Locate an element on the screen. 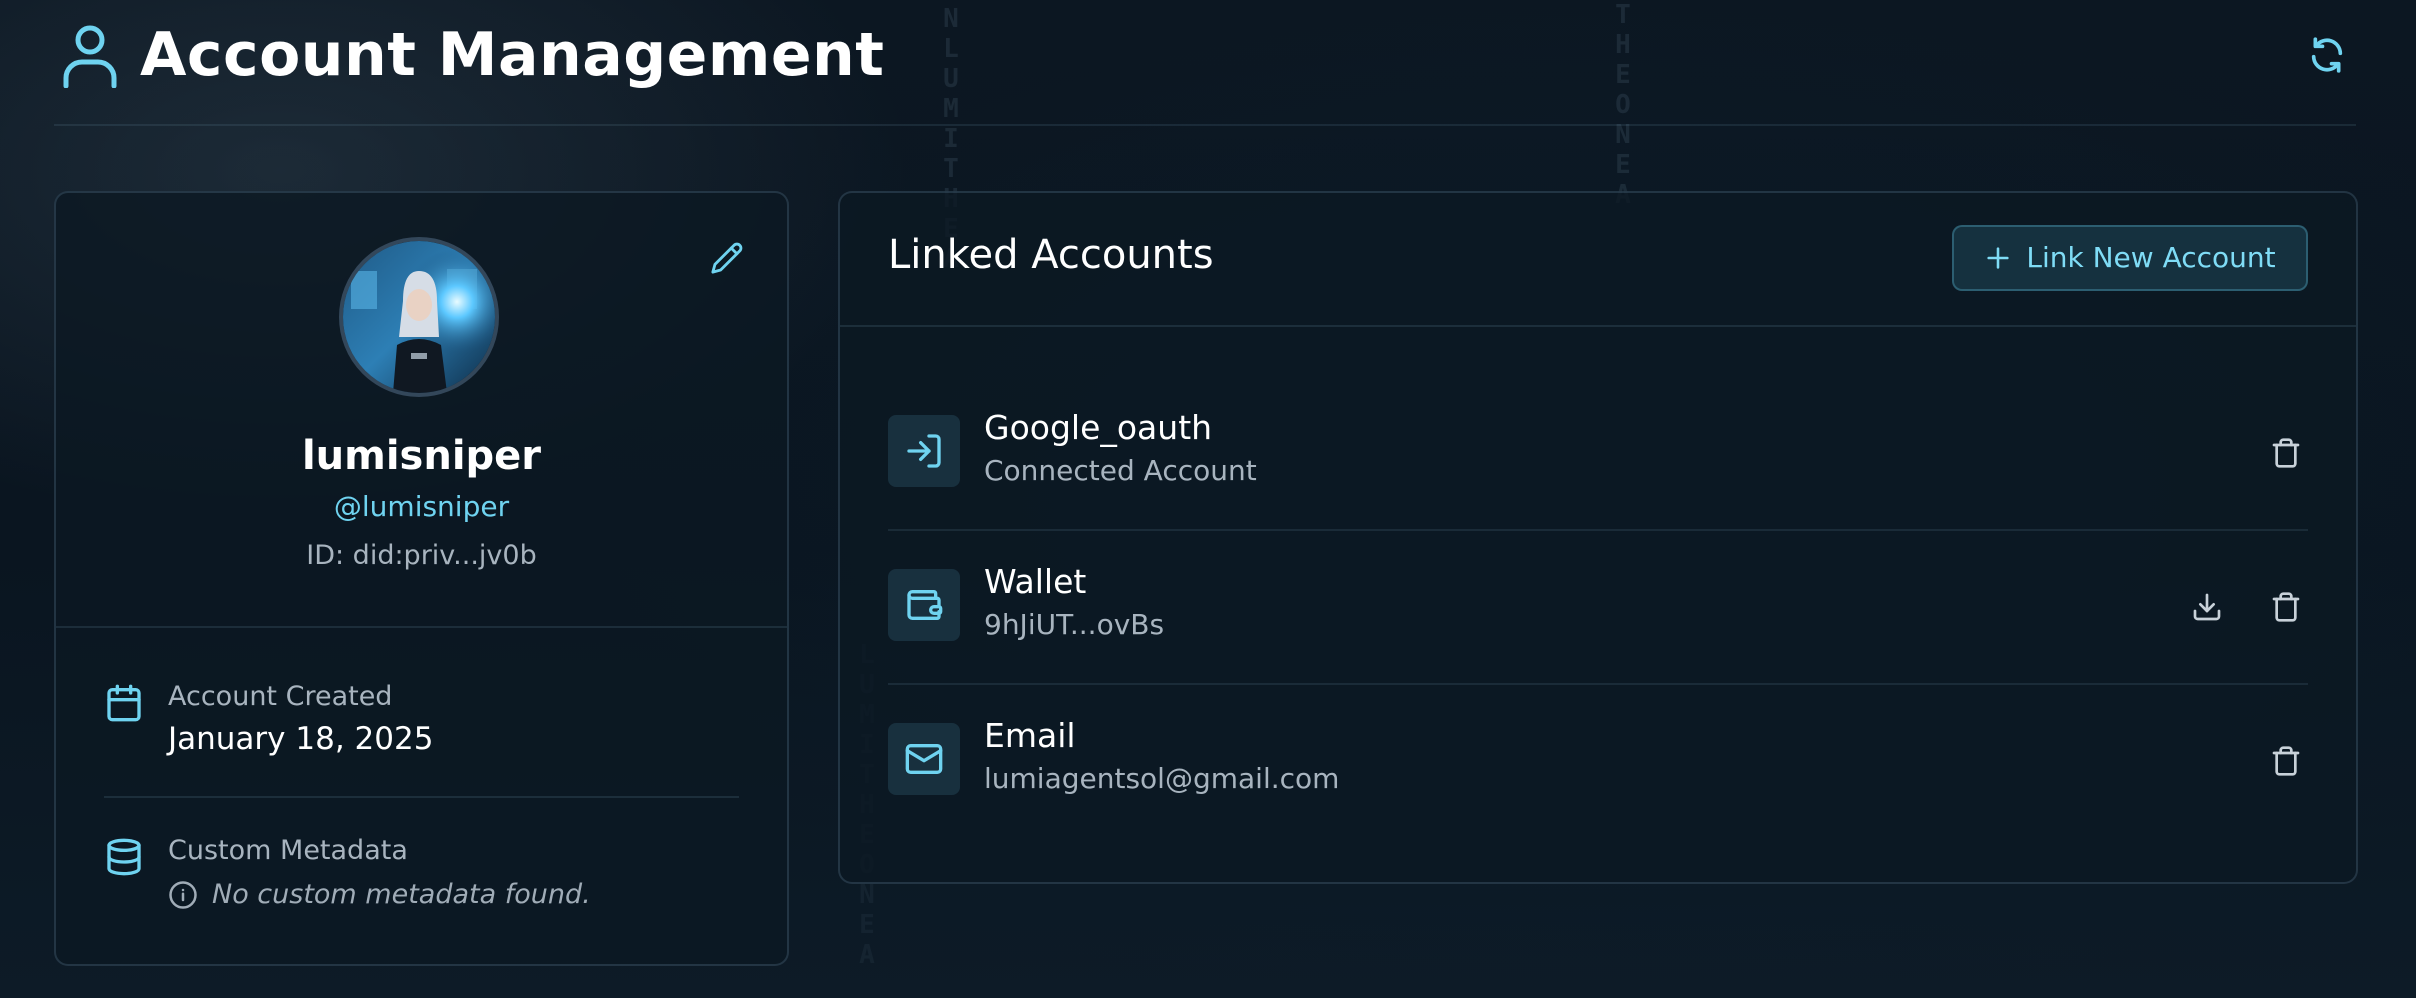 The width and height of the screenshot is (2416, 998). page-header: Account Management is located at coordinates (1205, 63).